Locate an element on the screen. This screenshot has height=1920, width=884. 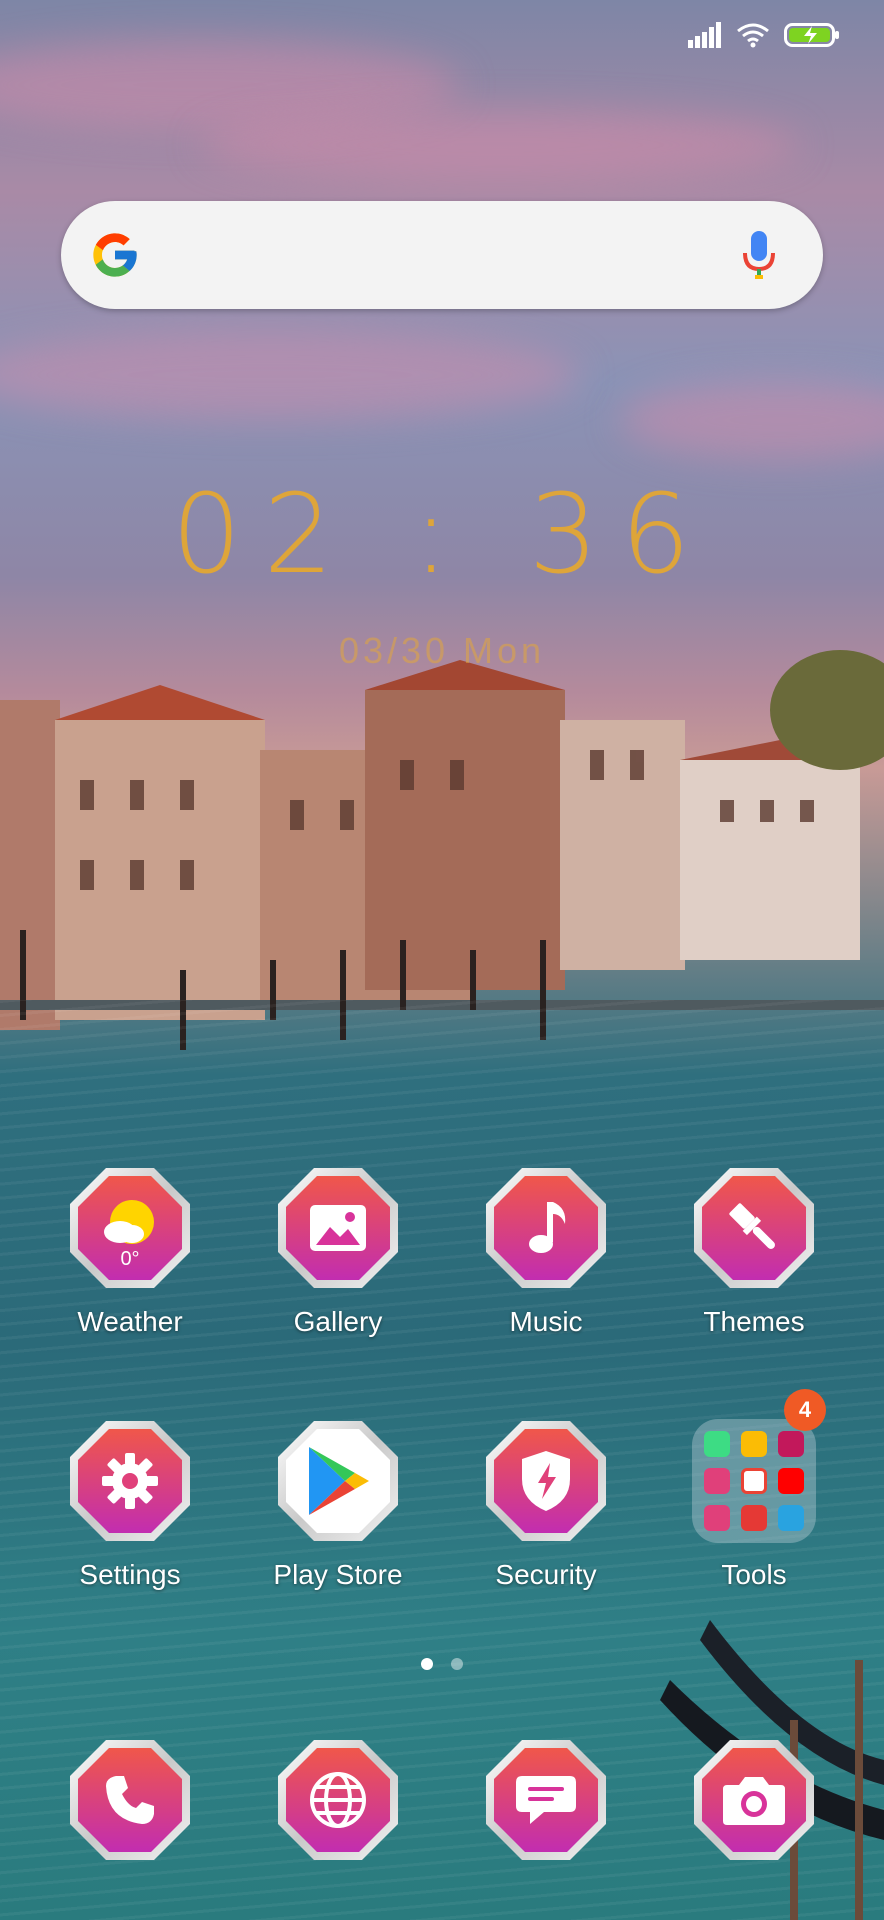
clock-time: 02 : 36 is located at coordinates (442, 534).